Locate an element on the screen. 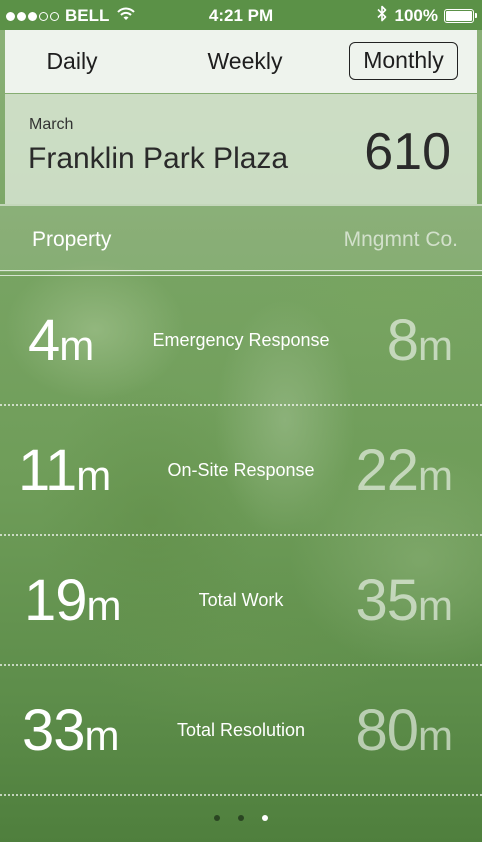 This screenshot has width=482, height=842. period-tab-bar: Daily Weekly Monthly is located at coordinates (241, 61).